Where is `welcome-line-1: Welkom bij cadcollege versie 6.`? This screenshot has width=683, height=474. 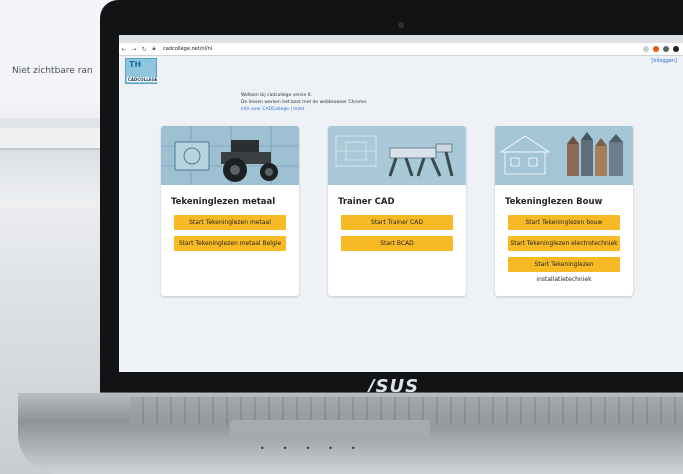
welcome-line-1: Welkom bij cadcollege versie 6. is located at coordinates (277, 95).